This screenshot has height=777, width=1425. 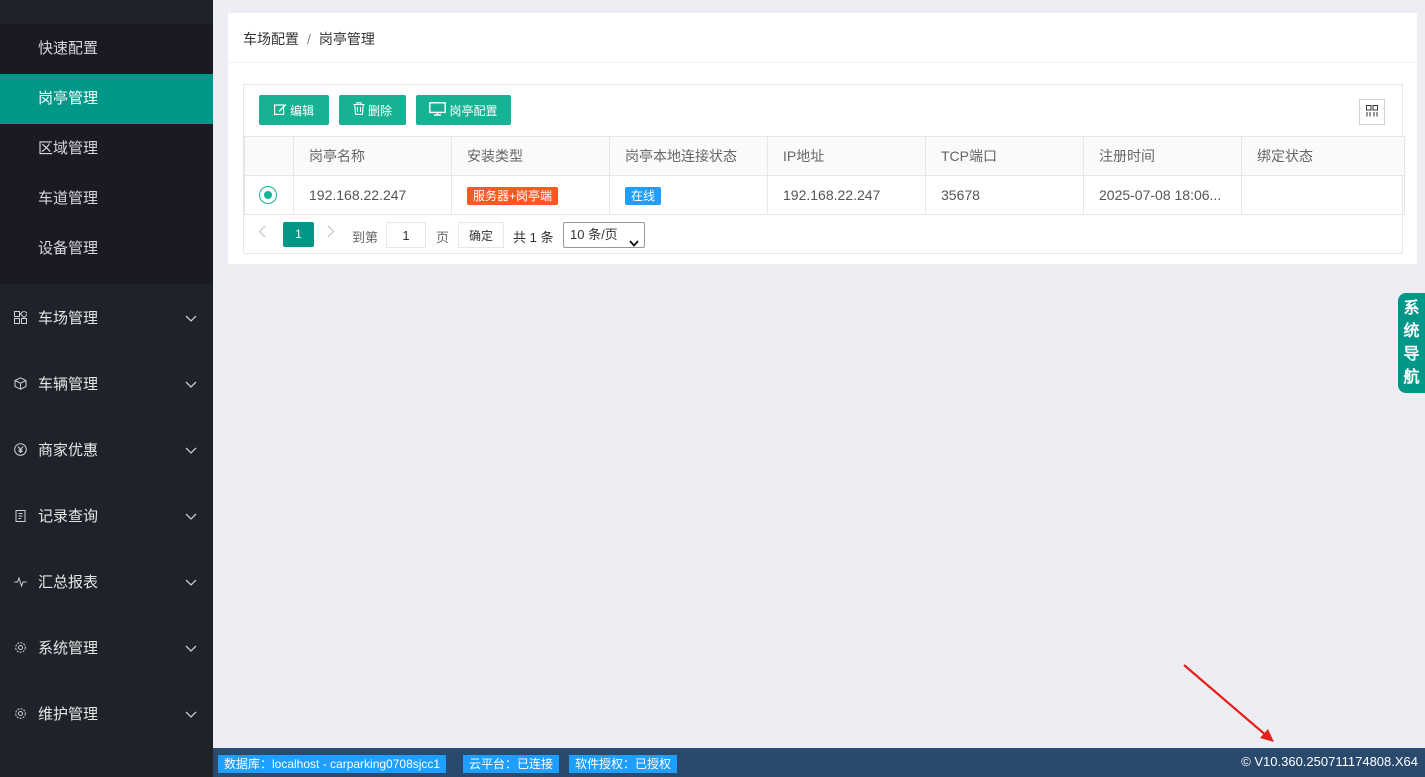 I want to click on prev-page-icon, so click(x=262, y=233).